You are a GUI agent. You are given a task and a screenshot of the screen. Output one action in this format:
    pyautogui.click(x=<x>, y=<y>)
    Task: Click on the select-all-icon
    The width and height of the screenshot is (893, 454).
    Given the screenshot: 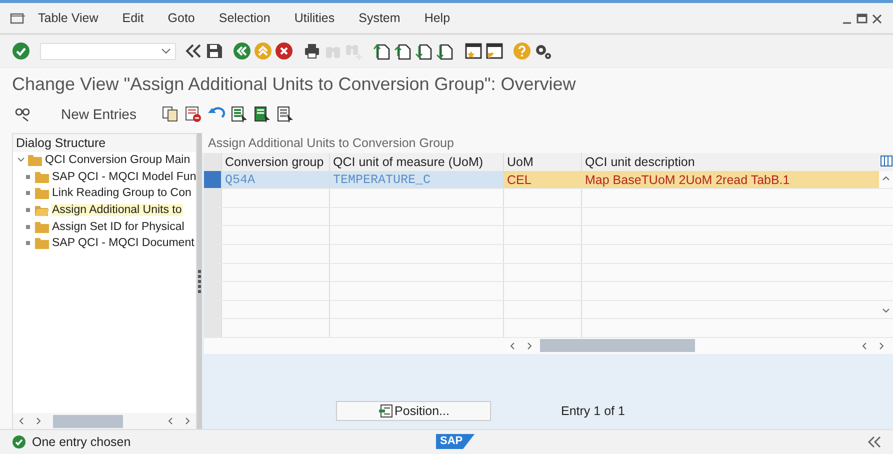 What is the action you would take?
    pyautogui.click(x=239, y=114)
    